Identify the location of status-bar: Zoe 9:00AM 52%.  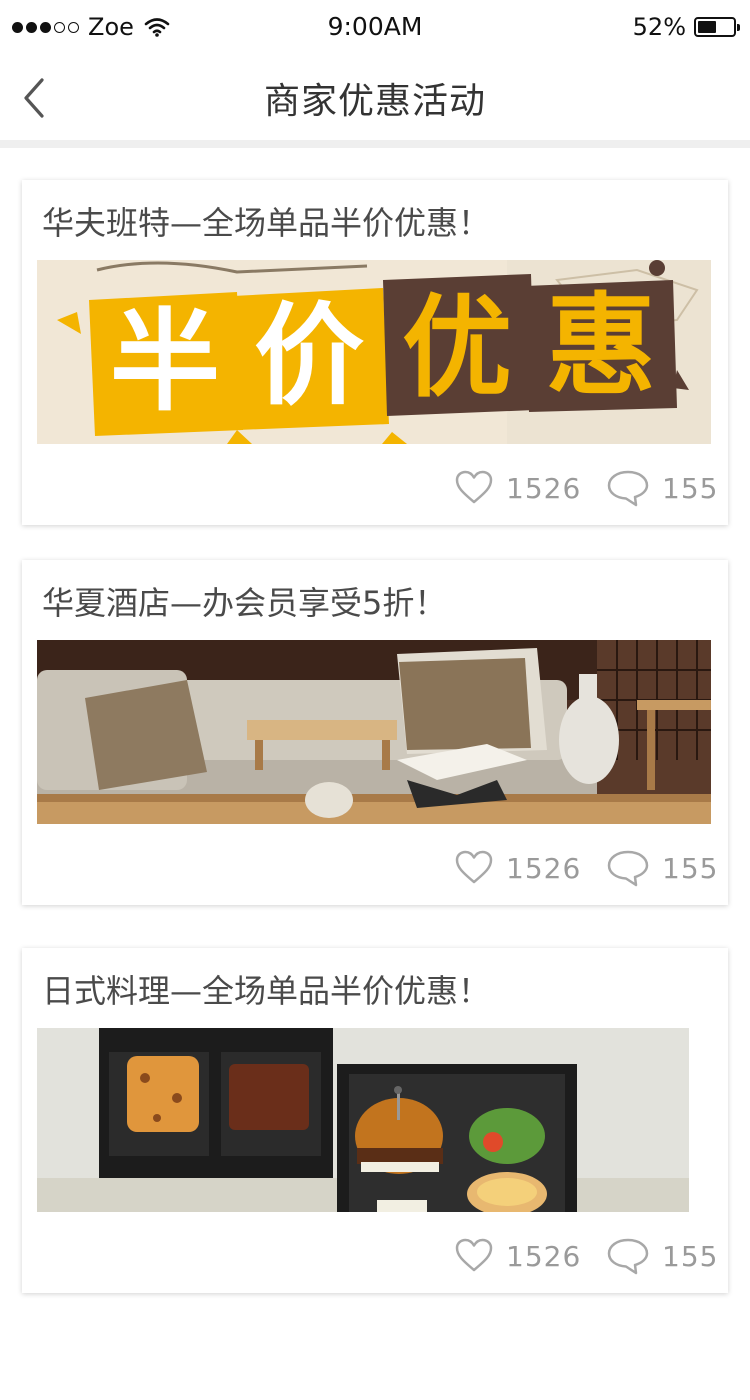
(375, 28).